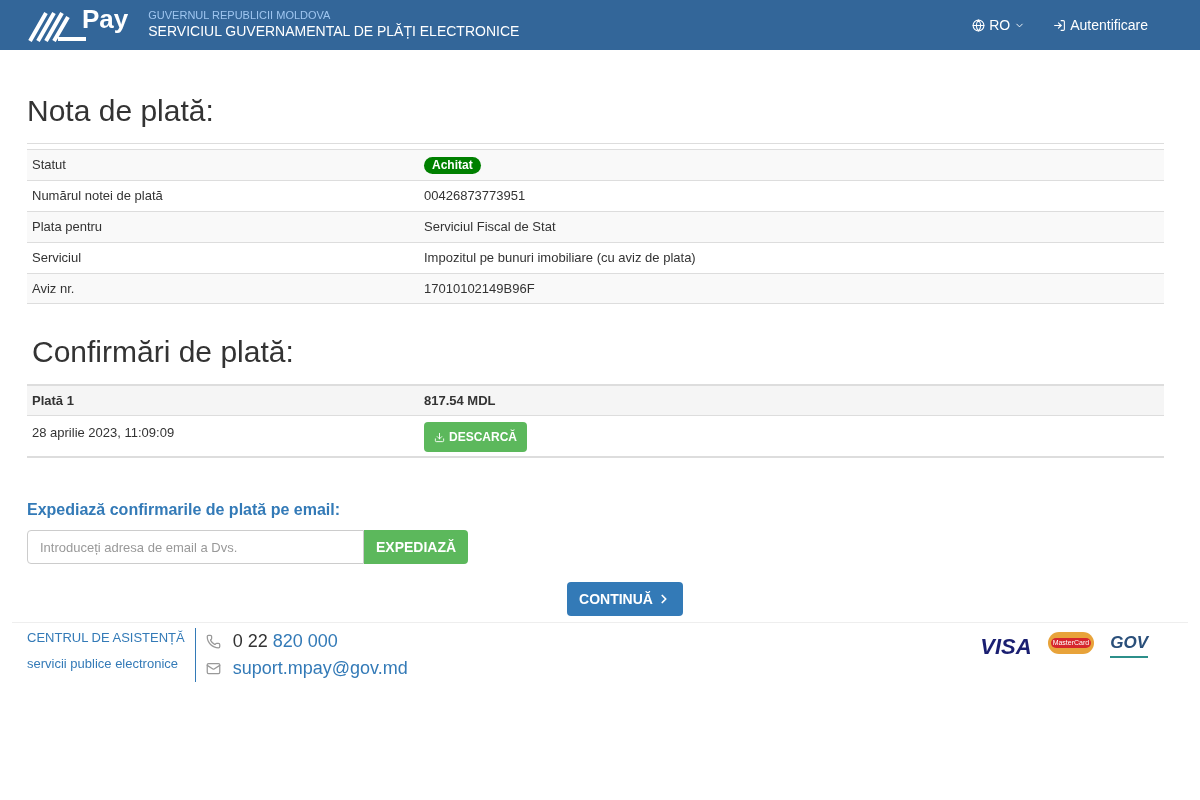 The height and width of the screenshot is (800, 1200). What do you see at coordinates (103, 433) in the screenshot?
I see `payment-date: 28 aprilie 2023, 11:09:09` at bounding box center [103, 433].